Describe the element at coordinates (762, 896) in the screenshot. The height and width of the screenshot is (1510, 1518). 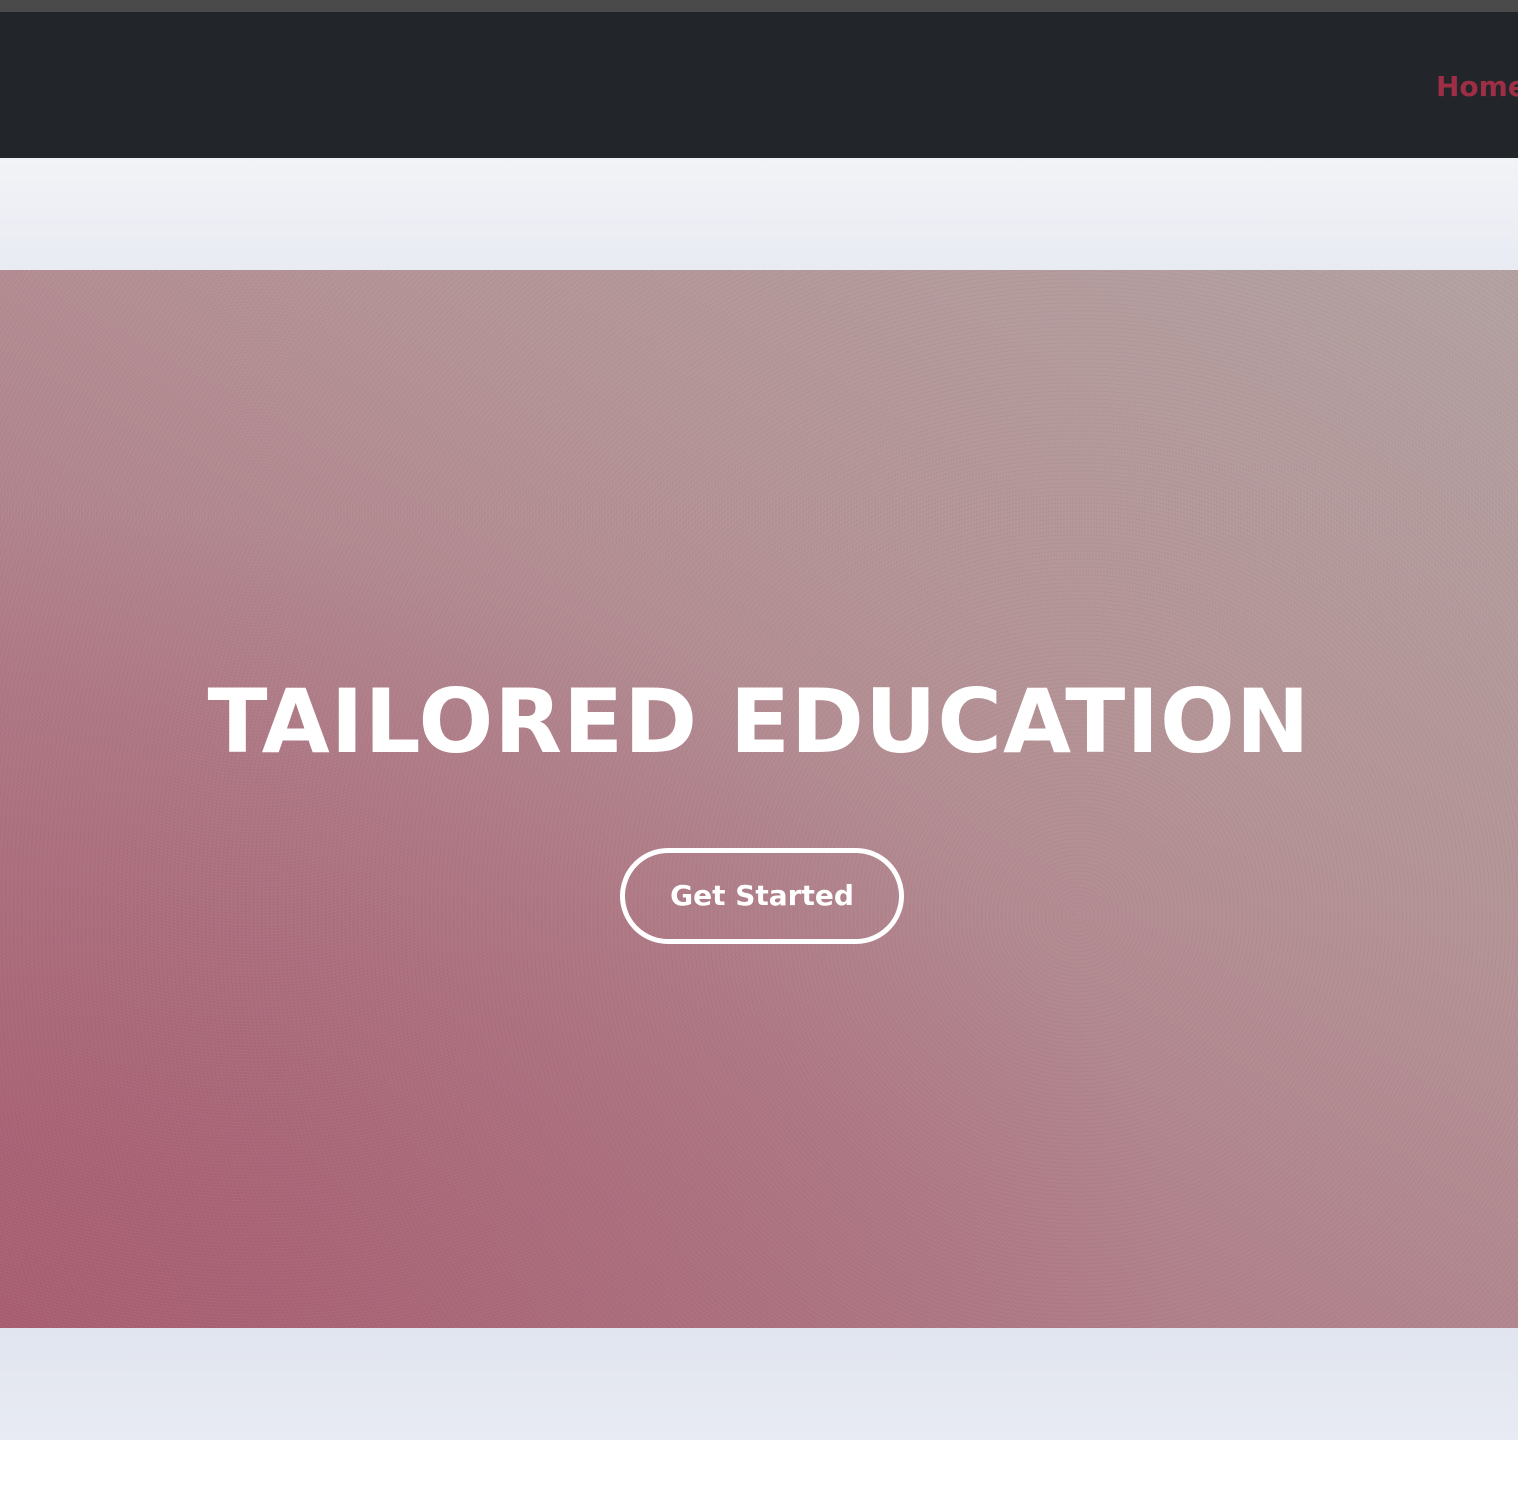
I see `get-started-button: Get Started` at that location.